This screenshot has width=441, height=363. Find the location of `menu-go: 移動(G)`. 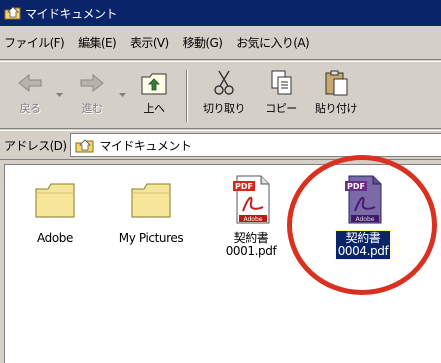

menu-go: 移動(G) is located at coordinates (203, 42).